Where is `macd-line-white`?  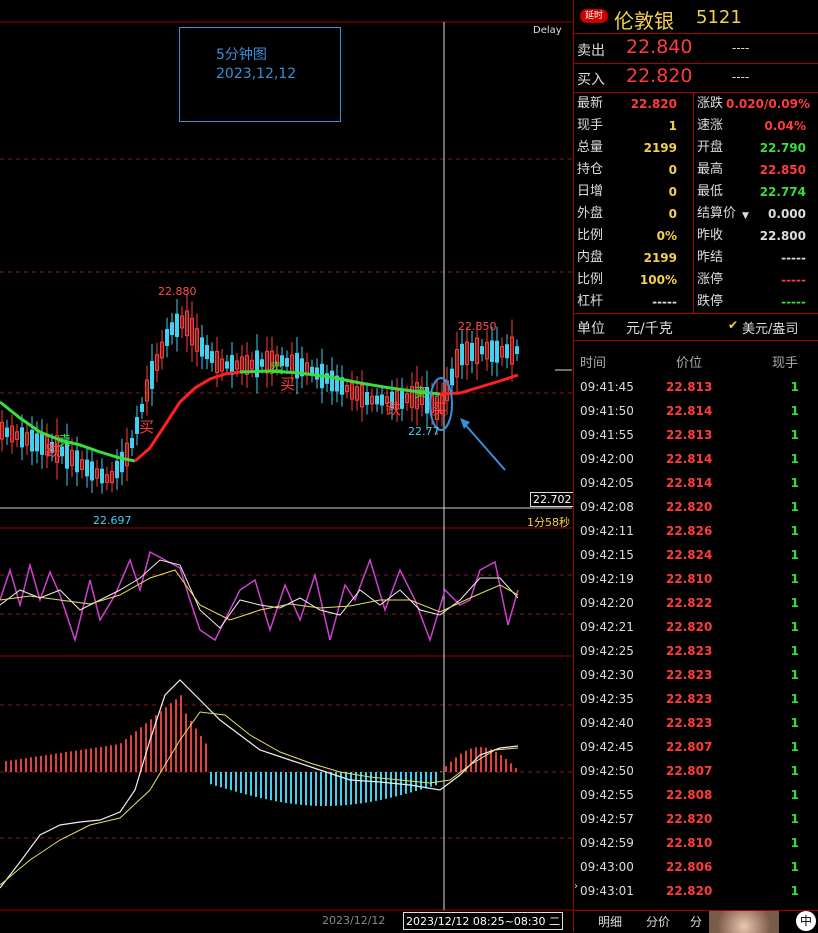
macd-line-white is located at coordinates (259, 784).